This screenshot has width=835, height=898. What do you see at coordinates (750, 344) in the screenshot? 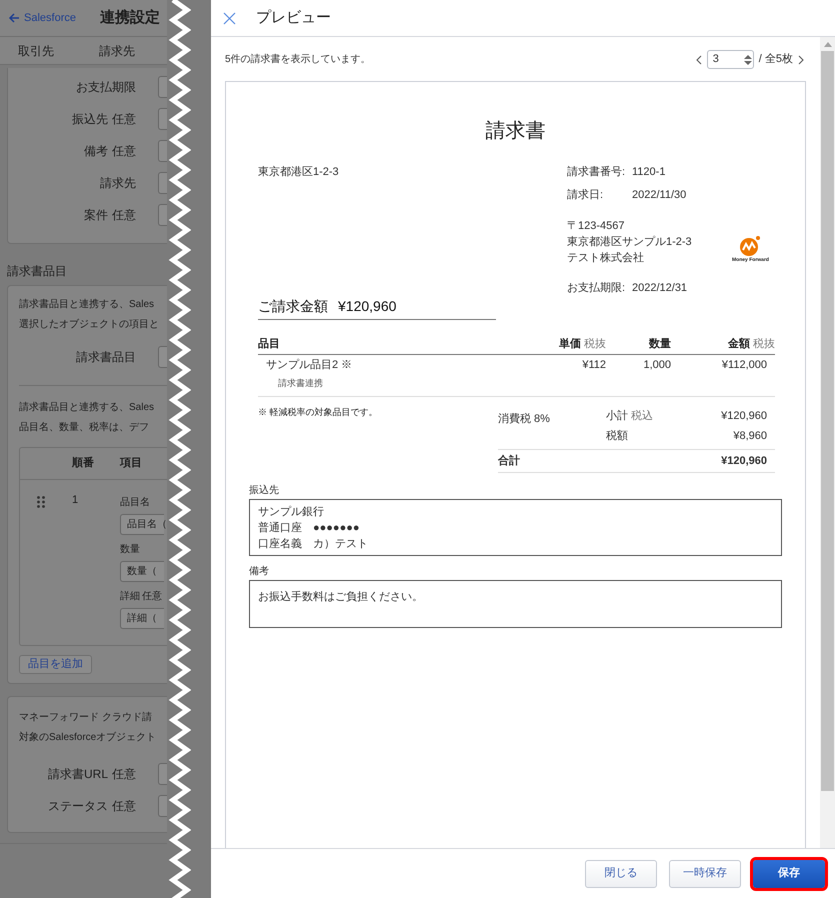
I see `column-header: 金額 税抜` at bounding box center [750, 344].